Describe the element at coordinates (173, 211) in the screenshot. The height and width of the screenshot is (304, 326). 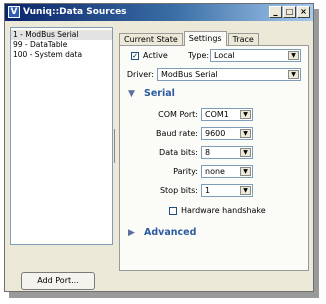
I see `hardware-handshake-checkbox` at that location.